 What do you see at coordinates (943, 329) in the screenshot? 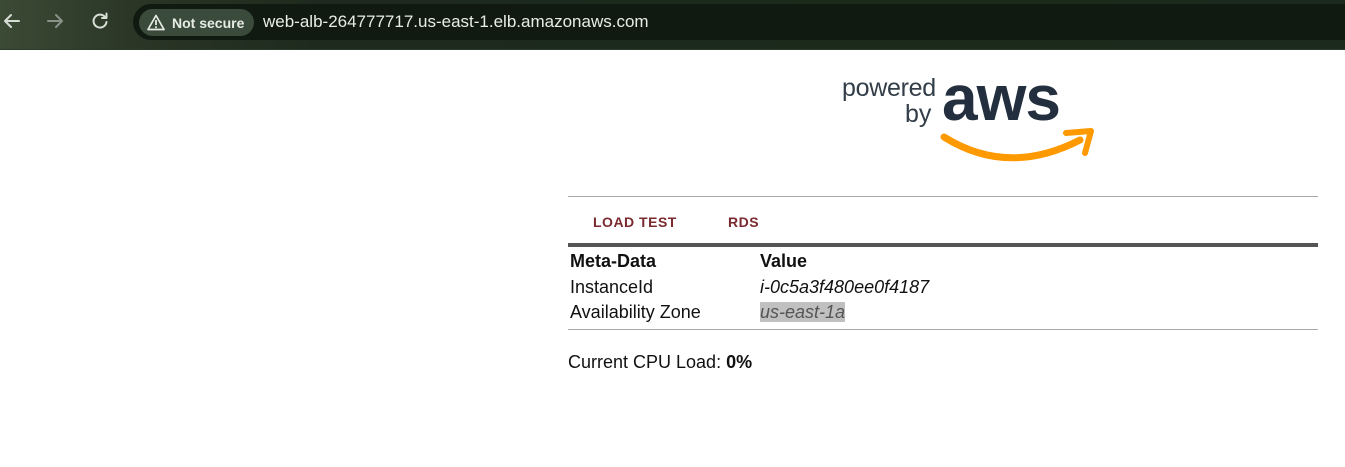
I see `divider` at bounding box center [943, 329].